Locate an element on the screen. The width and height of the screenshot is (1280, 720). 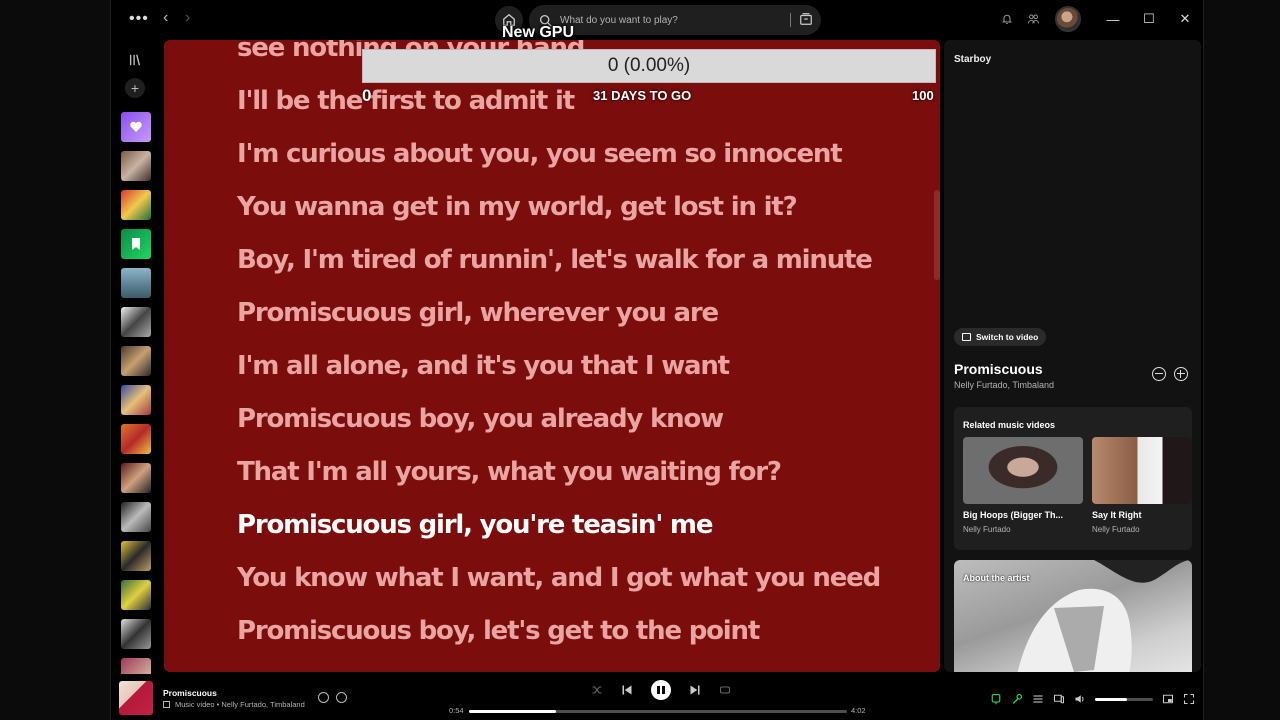
close-icon: ✕ is located at coordinates (1185, 19).